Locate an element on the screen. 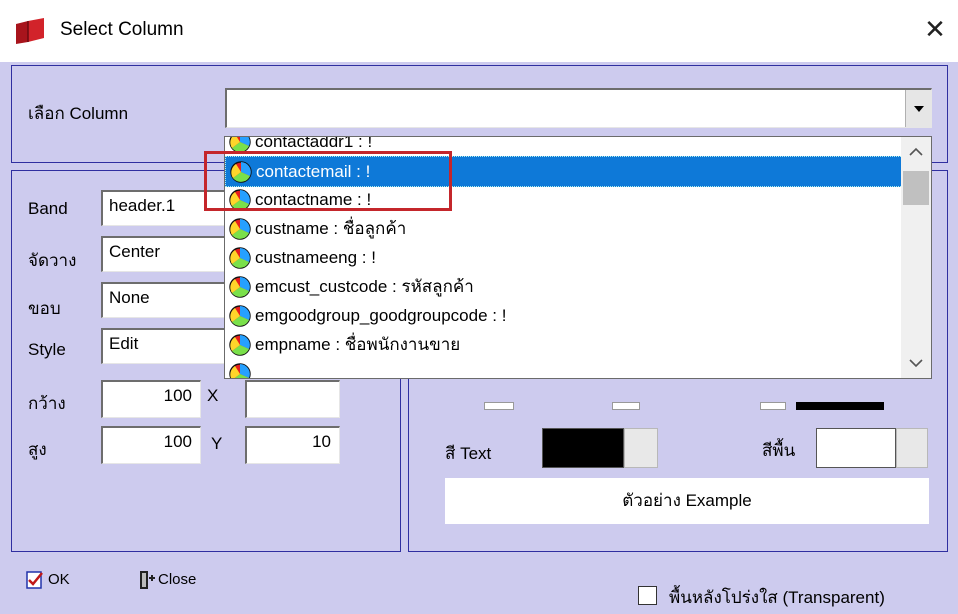  scroll-up-icon is located at coordinates (916, 152).